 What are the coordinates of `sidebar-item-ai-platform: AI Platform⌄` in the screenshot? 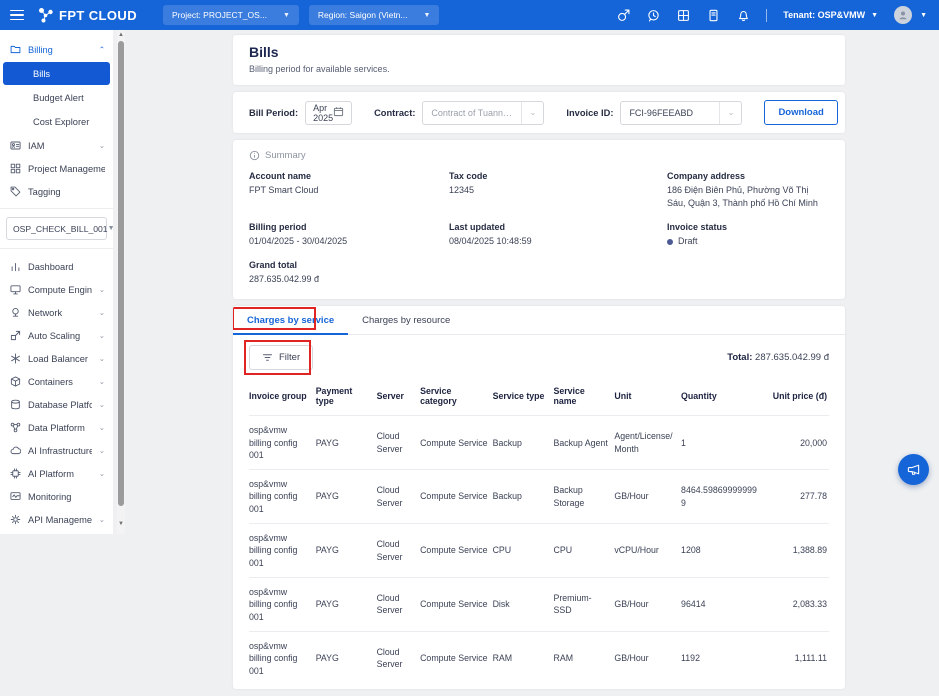 It's located at (56, 473).